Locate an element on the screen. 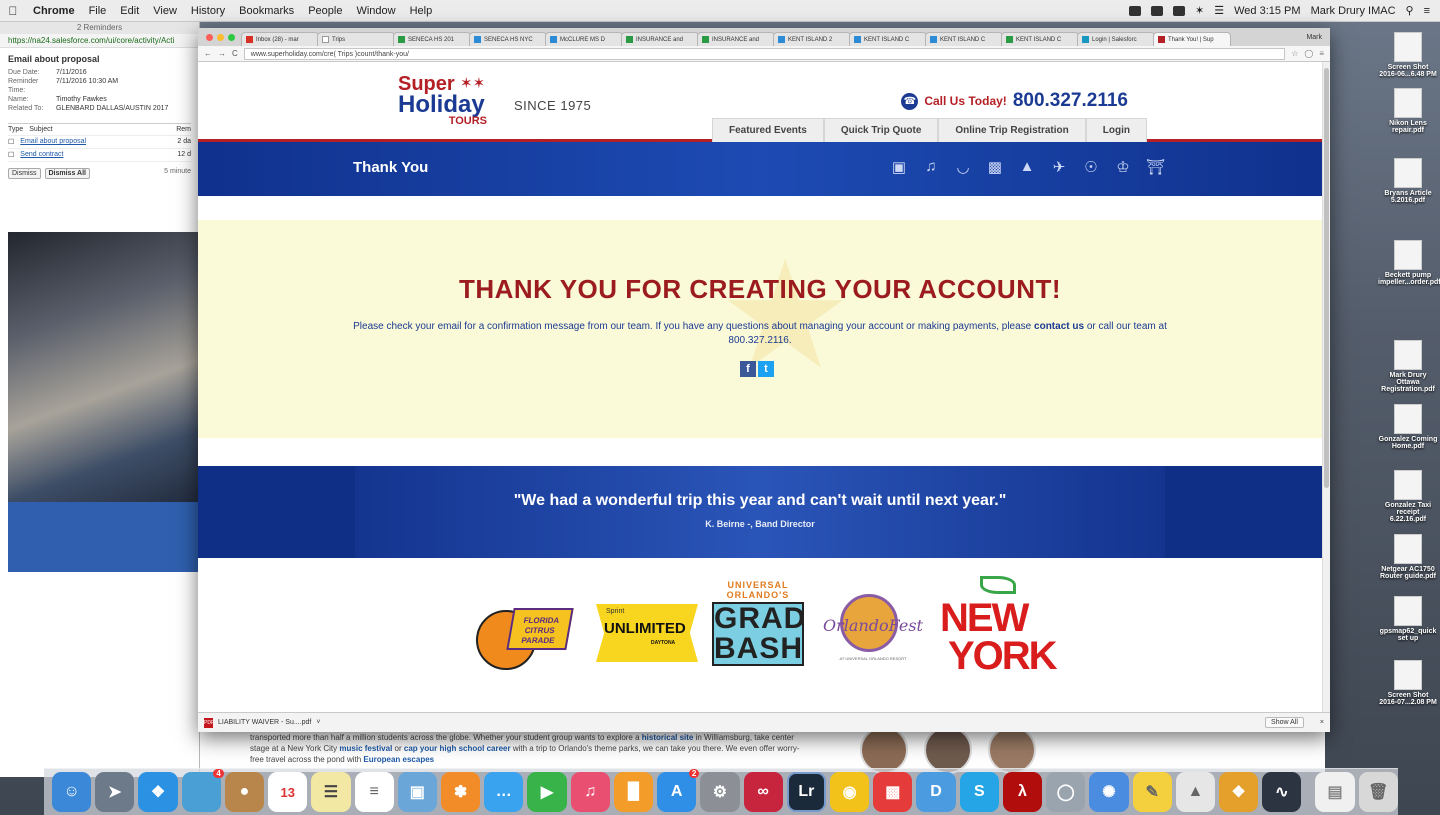  notification-center-icon: ≡ is located at coordinates (1427, 11).